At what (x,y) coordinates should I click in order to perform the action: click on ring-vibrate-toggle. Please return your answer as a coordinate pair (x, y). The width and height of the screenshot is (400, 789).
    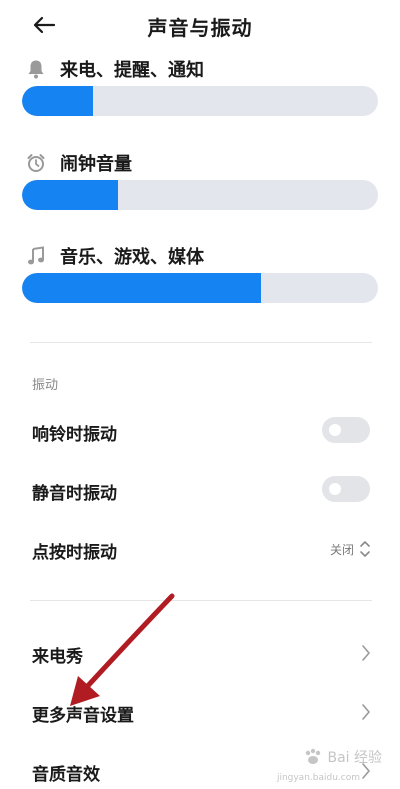
    Looking at the image, I should click on (346, 430).